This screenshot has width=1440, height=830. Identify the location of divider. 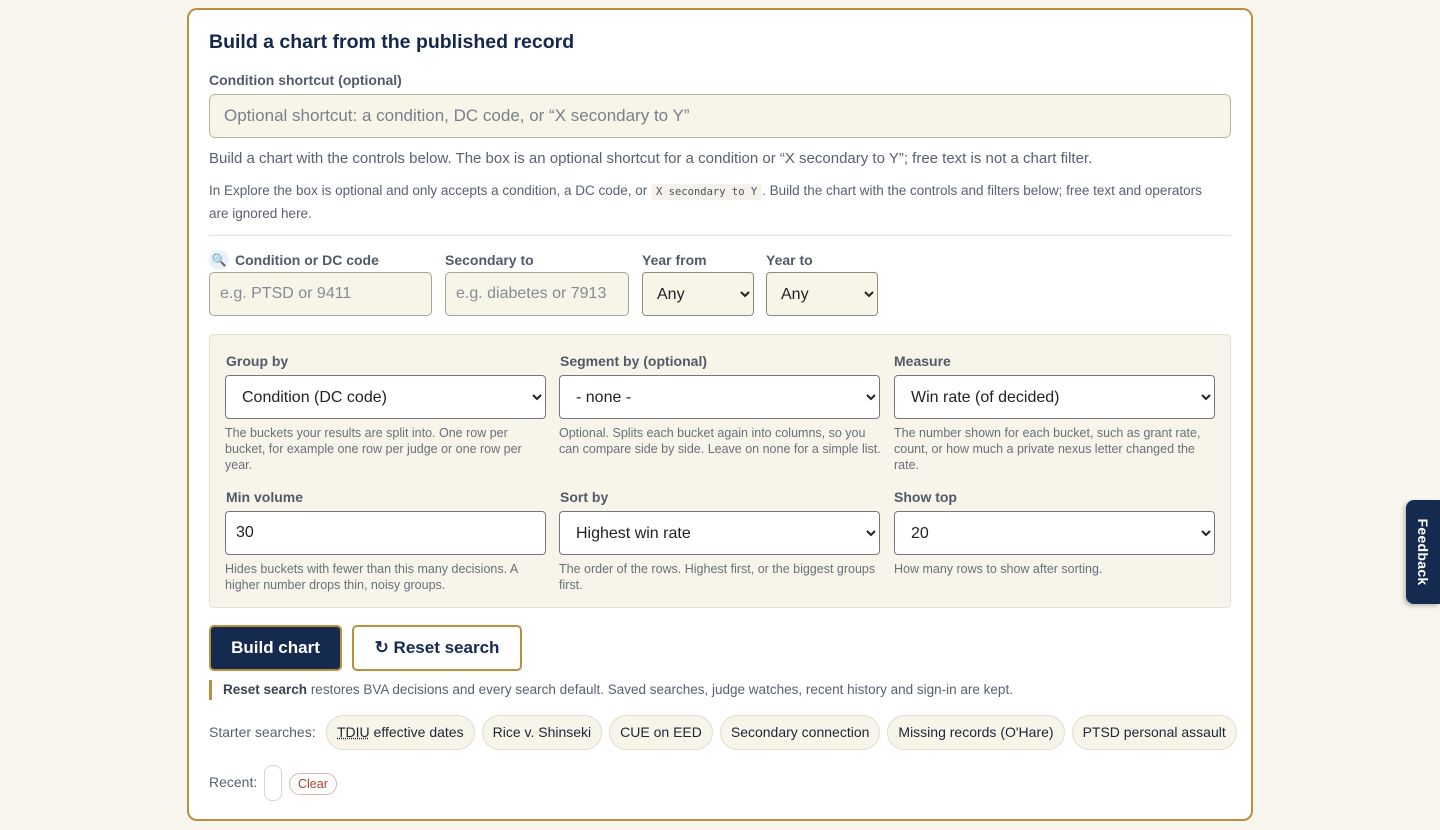
(720, 235).